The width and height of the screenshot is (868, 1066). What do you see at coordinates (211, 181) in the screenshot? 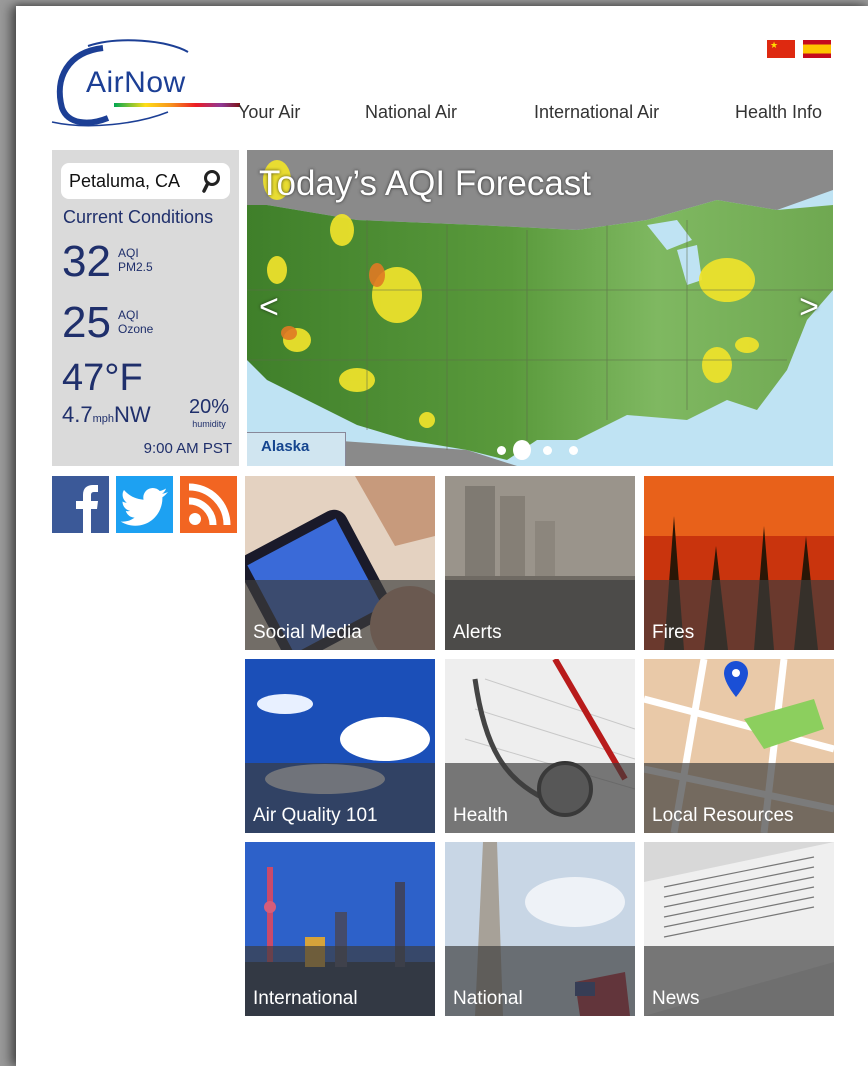
I see `search-icon` at bounding box center [211, 181].